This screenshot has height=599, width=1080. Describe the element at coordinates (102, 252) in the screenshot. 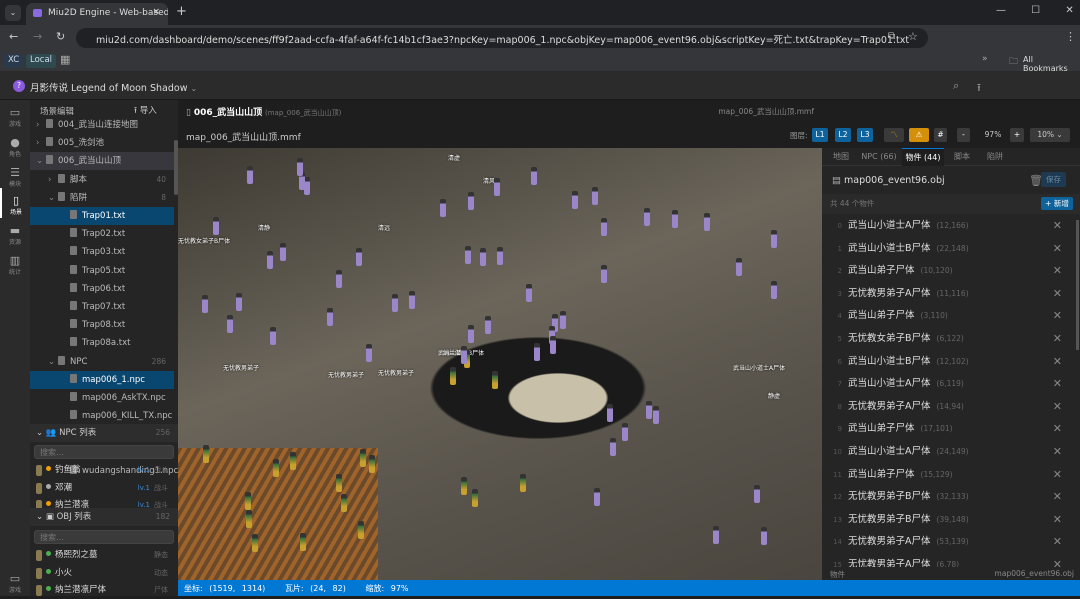

I see `tree-item: Trap03.txt` at that location.